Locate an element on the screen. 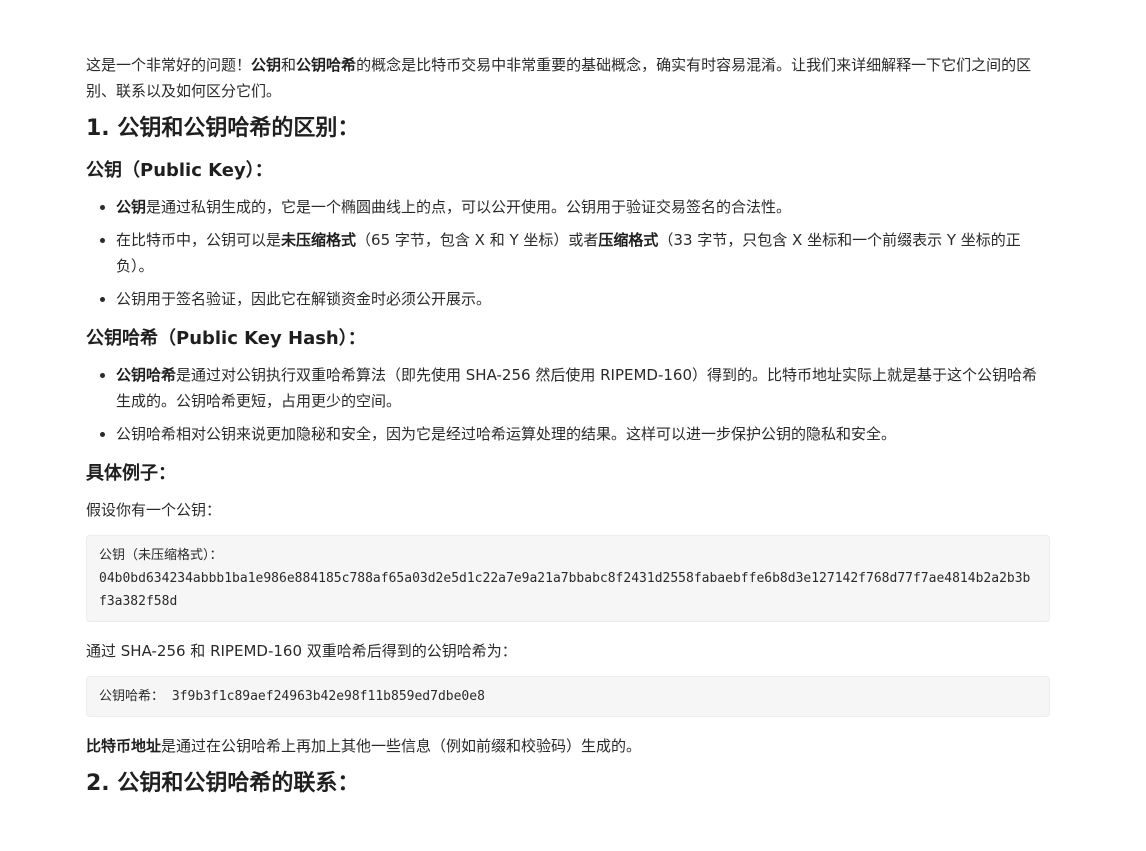  code-value: 3f9b3f1c89aef24963b42e98f11b859ed7dbe0e8 is located at coordinates (324, 696).